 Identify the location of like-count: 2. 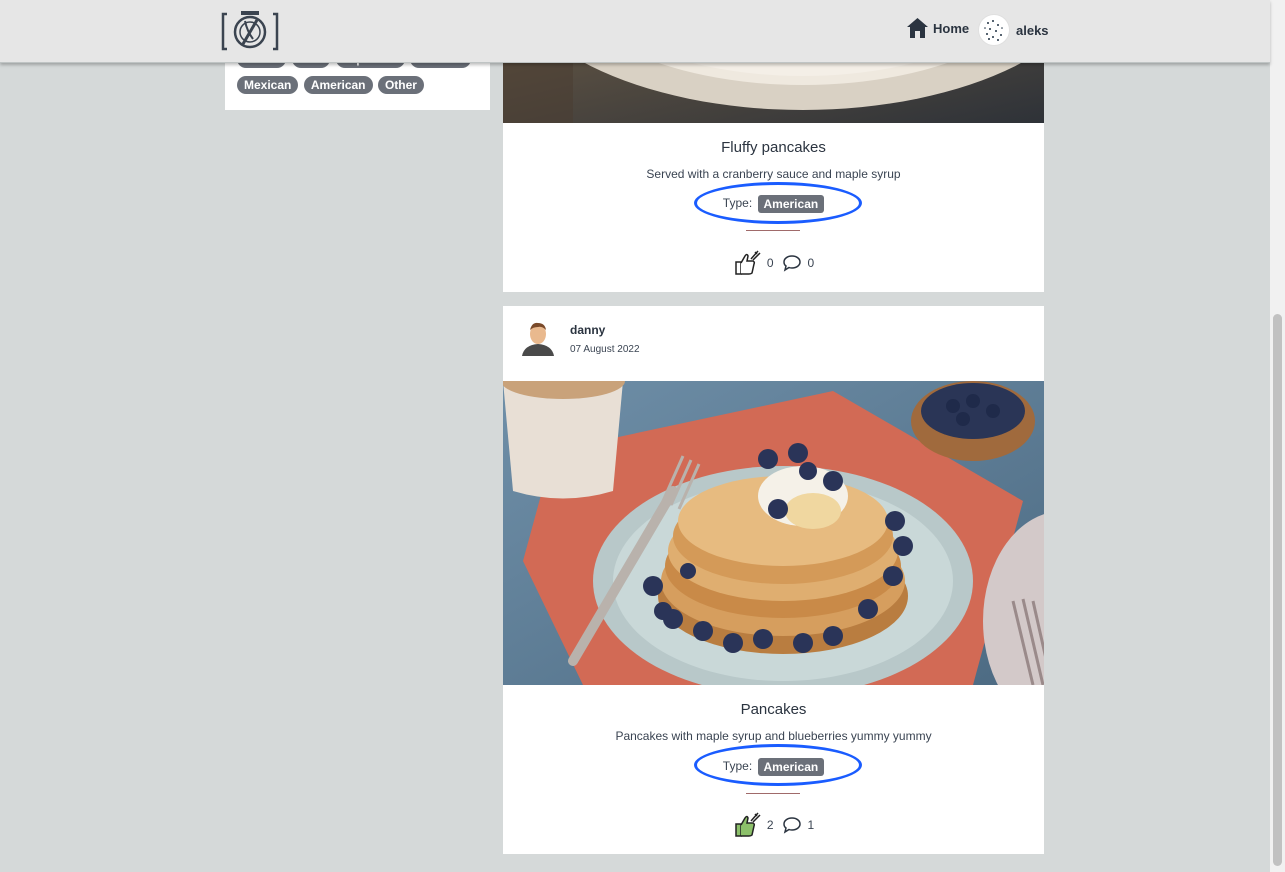
(770, 825).